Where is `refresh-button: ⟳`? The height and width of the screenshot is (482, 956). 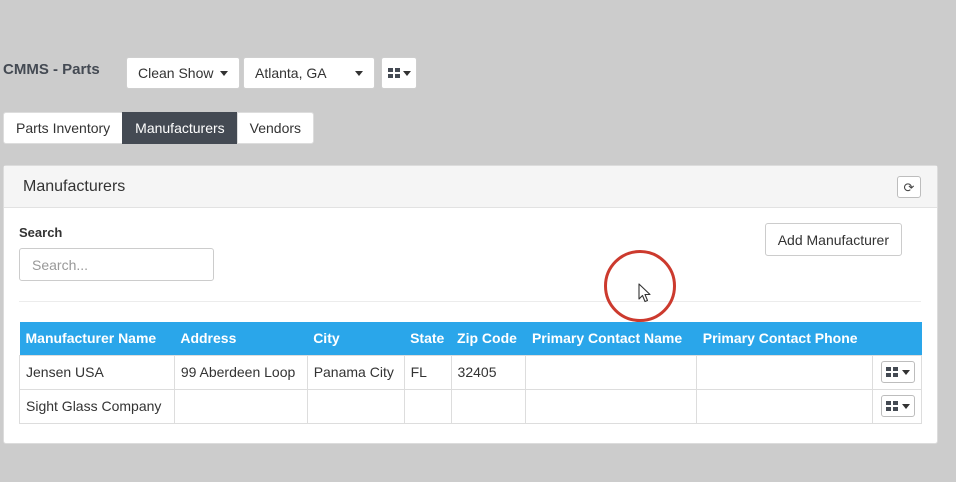 refresh-button: ⟳ is located at coordinates (909, 187).